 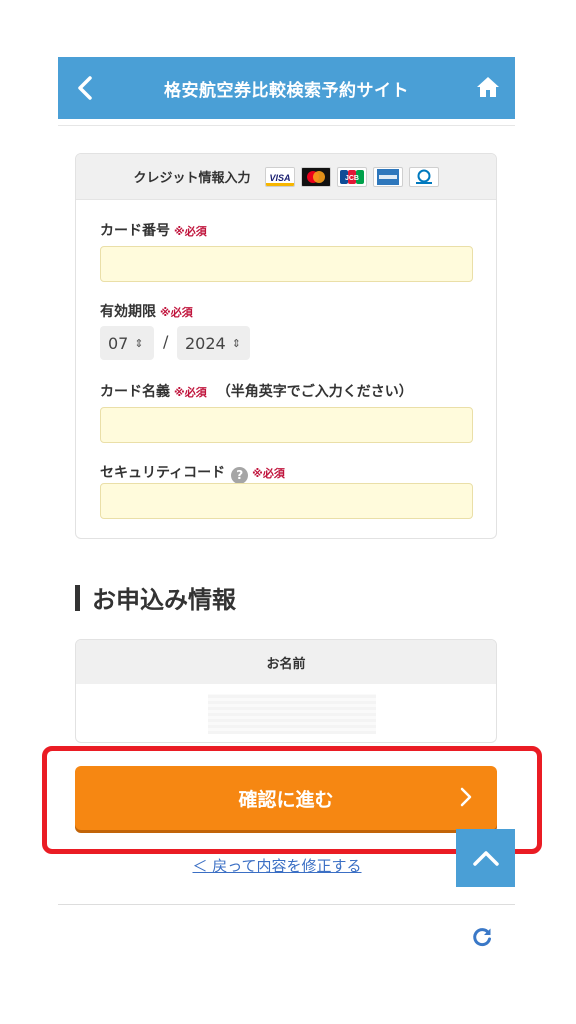 I want to click on card-number-input, so click(x=286, y=264).